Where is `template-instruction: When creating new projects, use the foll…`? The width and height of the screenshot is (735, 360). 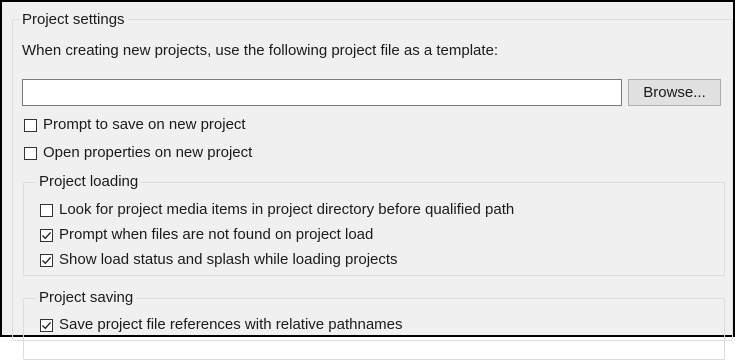 template-instruction: When creating new projects, use the foll… is located at coordinates (260, 50).